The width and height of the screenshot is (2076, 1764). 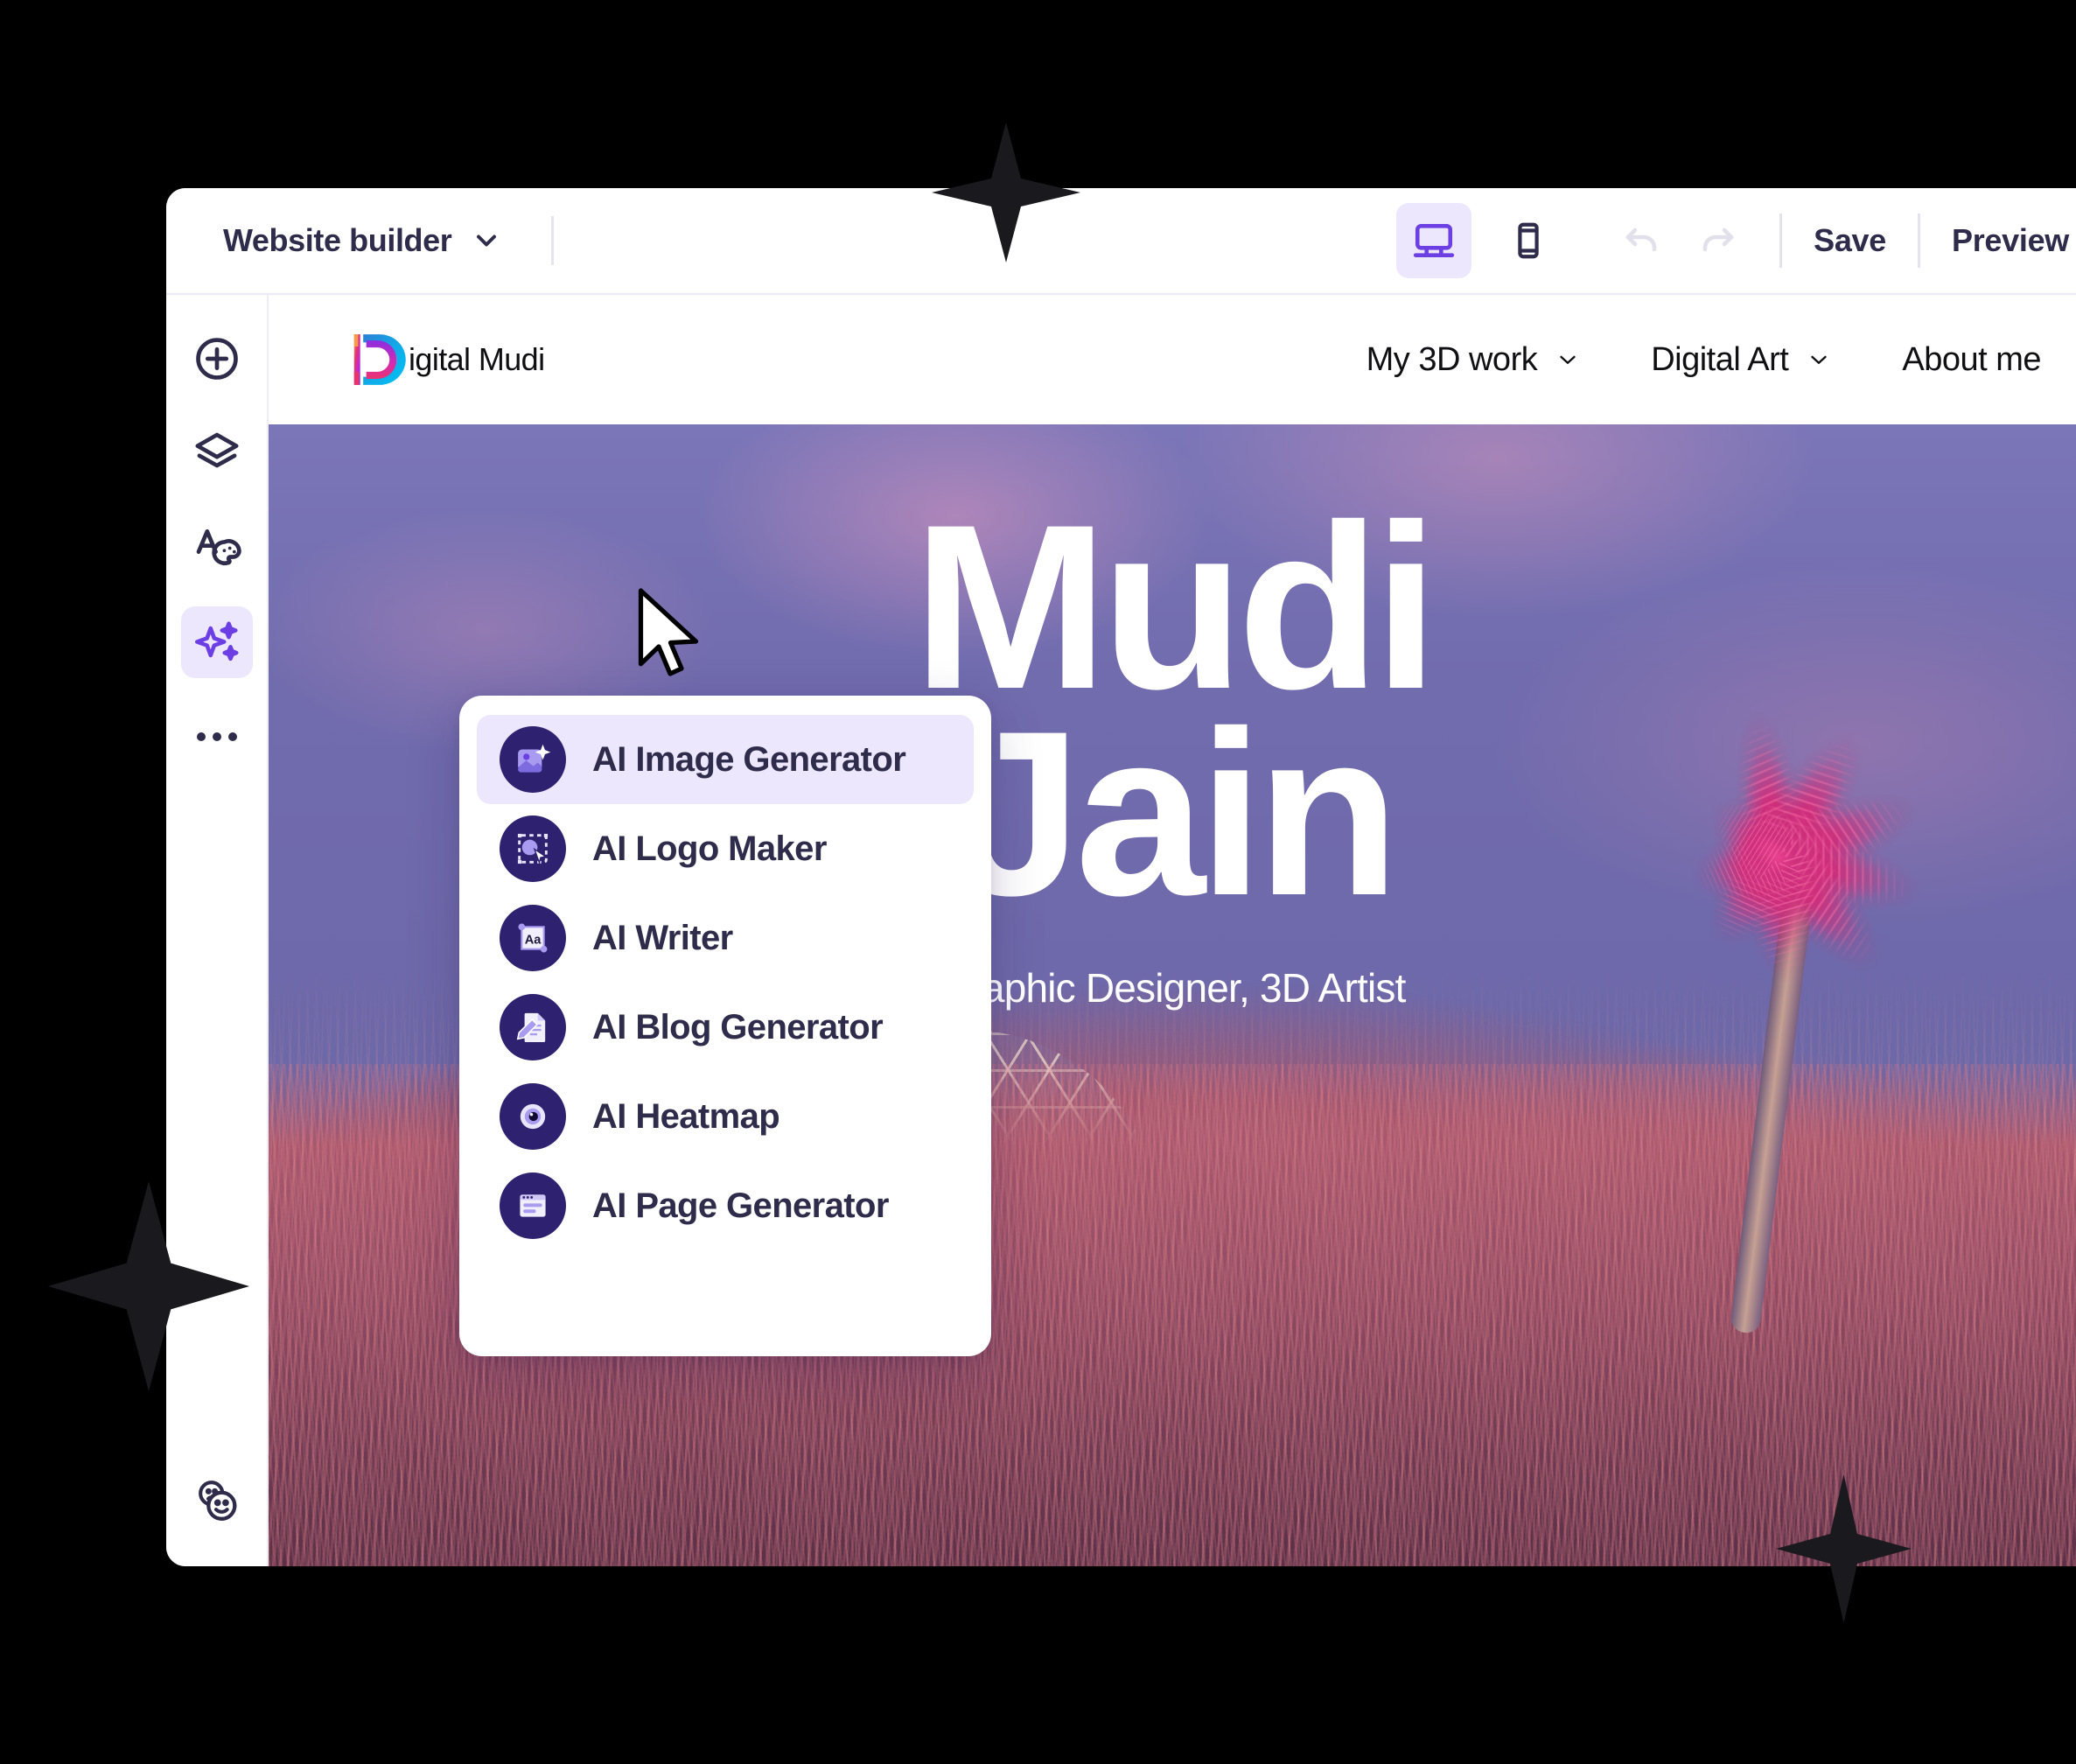 I want to click on ai-menu-label: AI Page Generator, so click(x=740, y=1205).